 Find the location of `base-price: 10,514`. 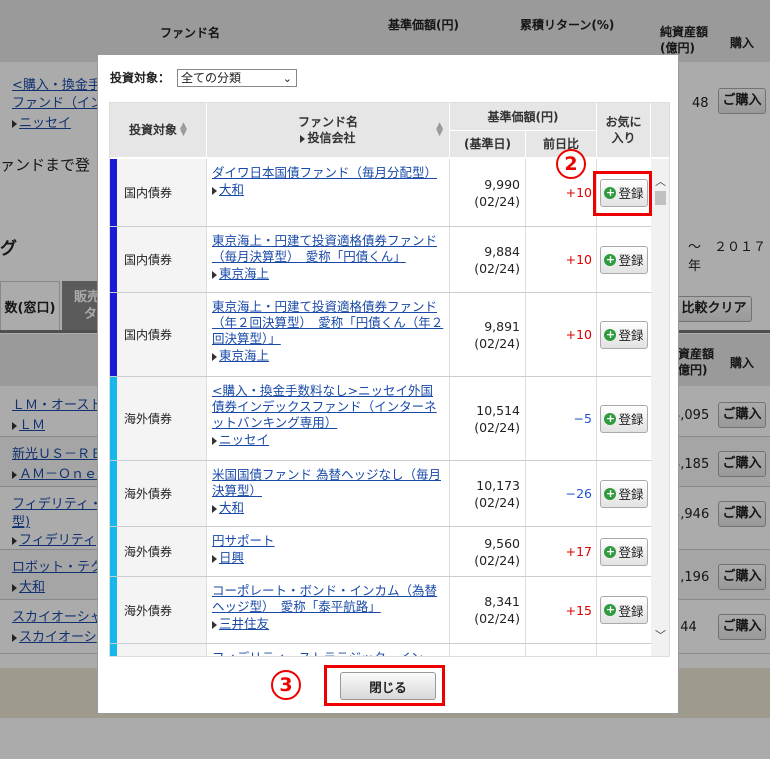

base-price: 10,514 is located at coordinates (498, 410).